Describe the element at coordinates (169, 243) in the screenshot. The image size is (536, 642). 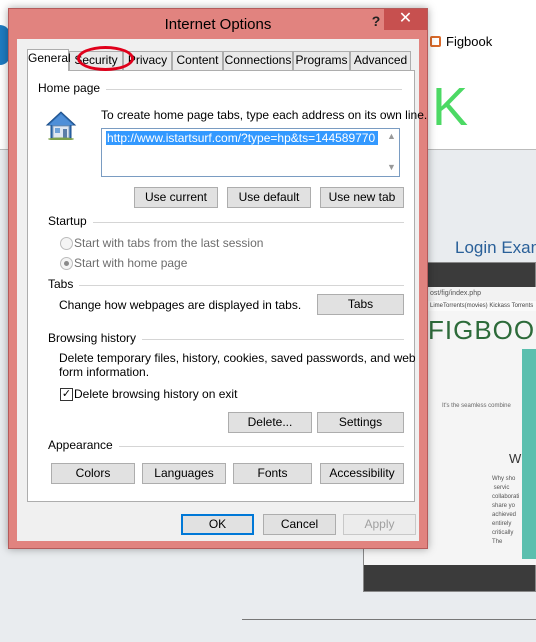
I see `radio-last-session-label: Start with tabs from the last session` at that location.